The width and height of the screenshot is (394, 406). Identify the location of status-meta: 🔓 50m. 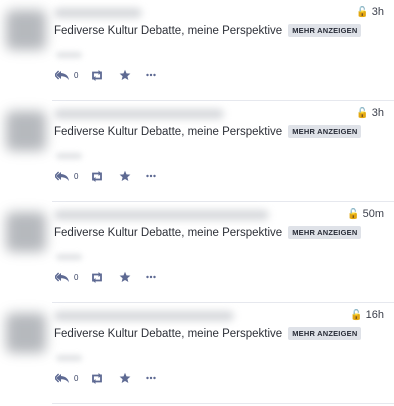
(365, 214).